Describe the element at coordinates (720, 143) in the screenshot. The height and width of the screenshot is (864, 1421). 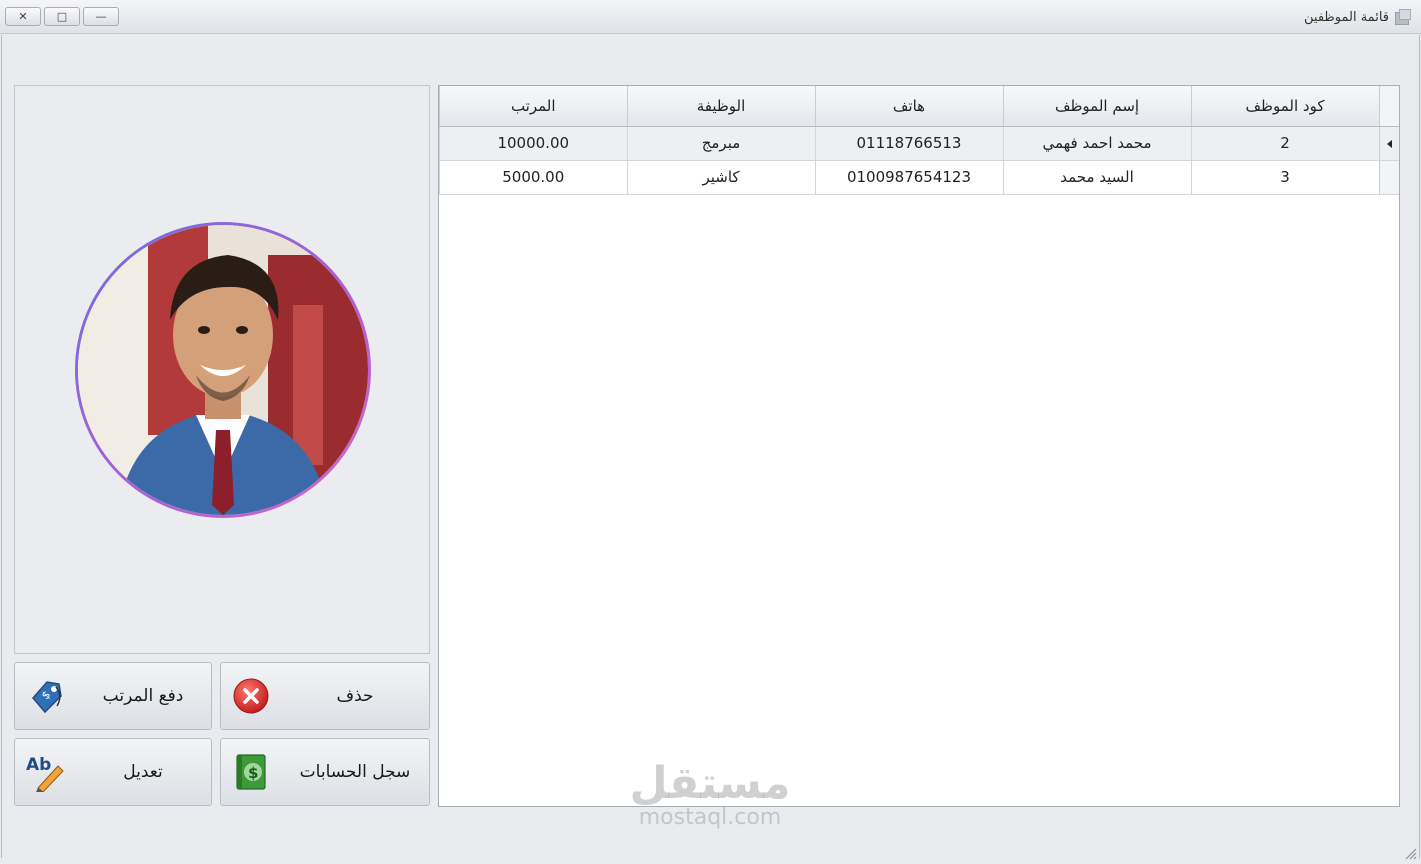
I see `cell-job: مبرمج` at that location.